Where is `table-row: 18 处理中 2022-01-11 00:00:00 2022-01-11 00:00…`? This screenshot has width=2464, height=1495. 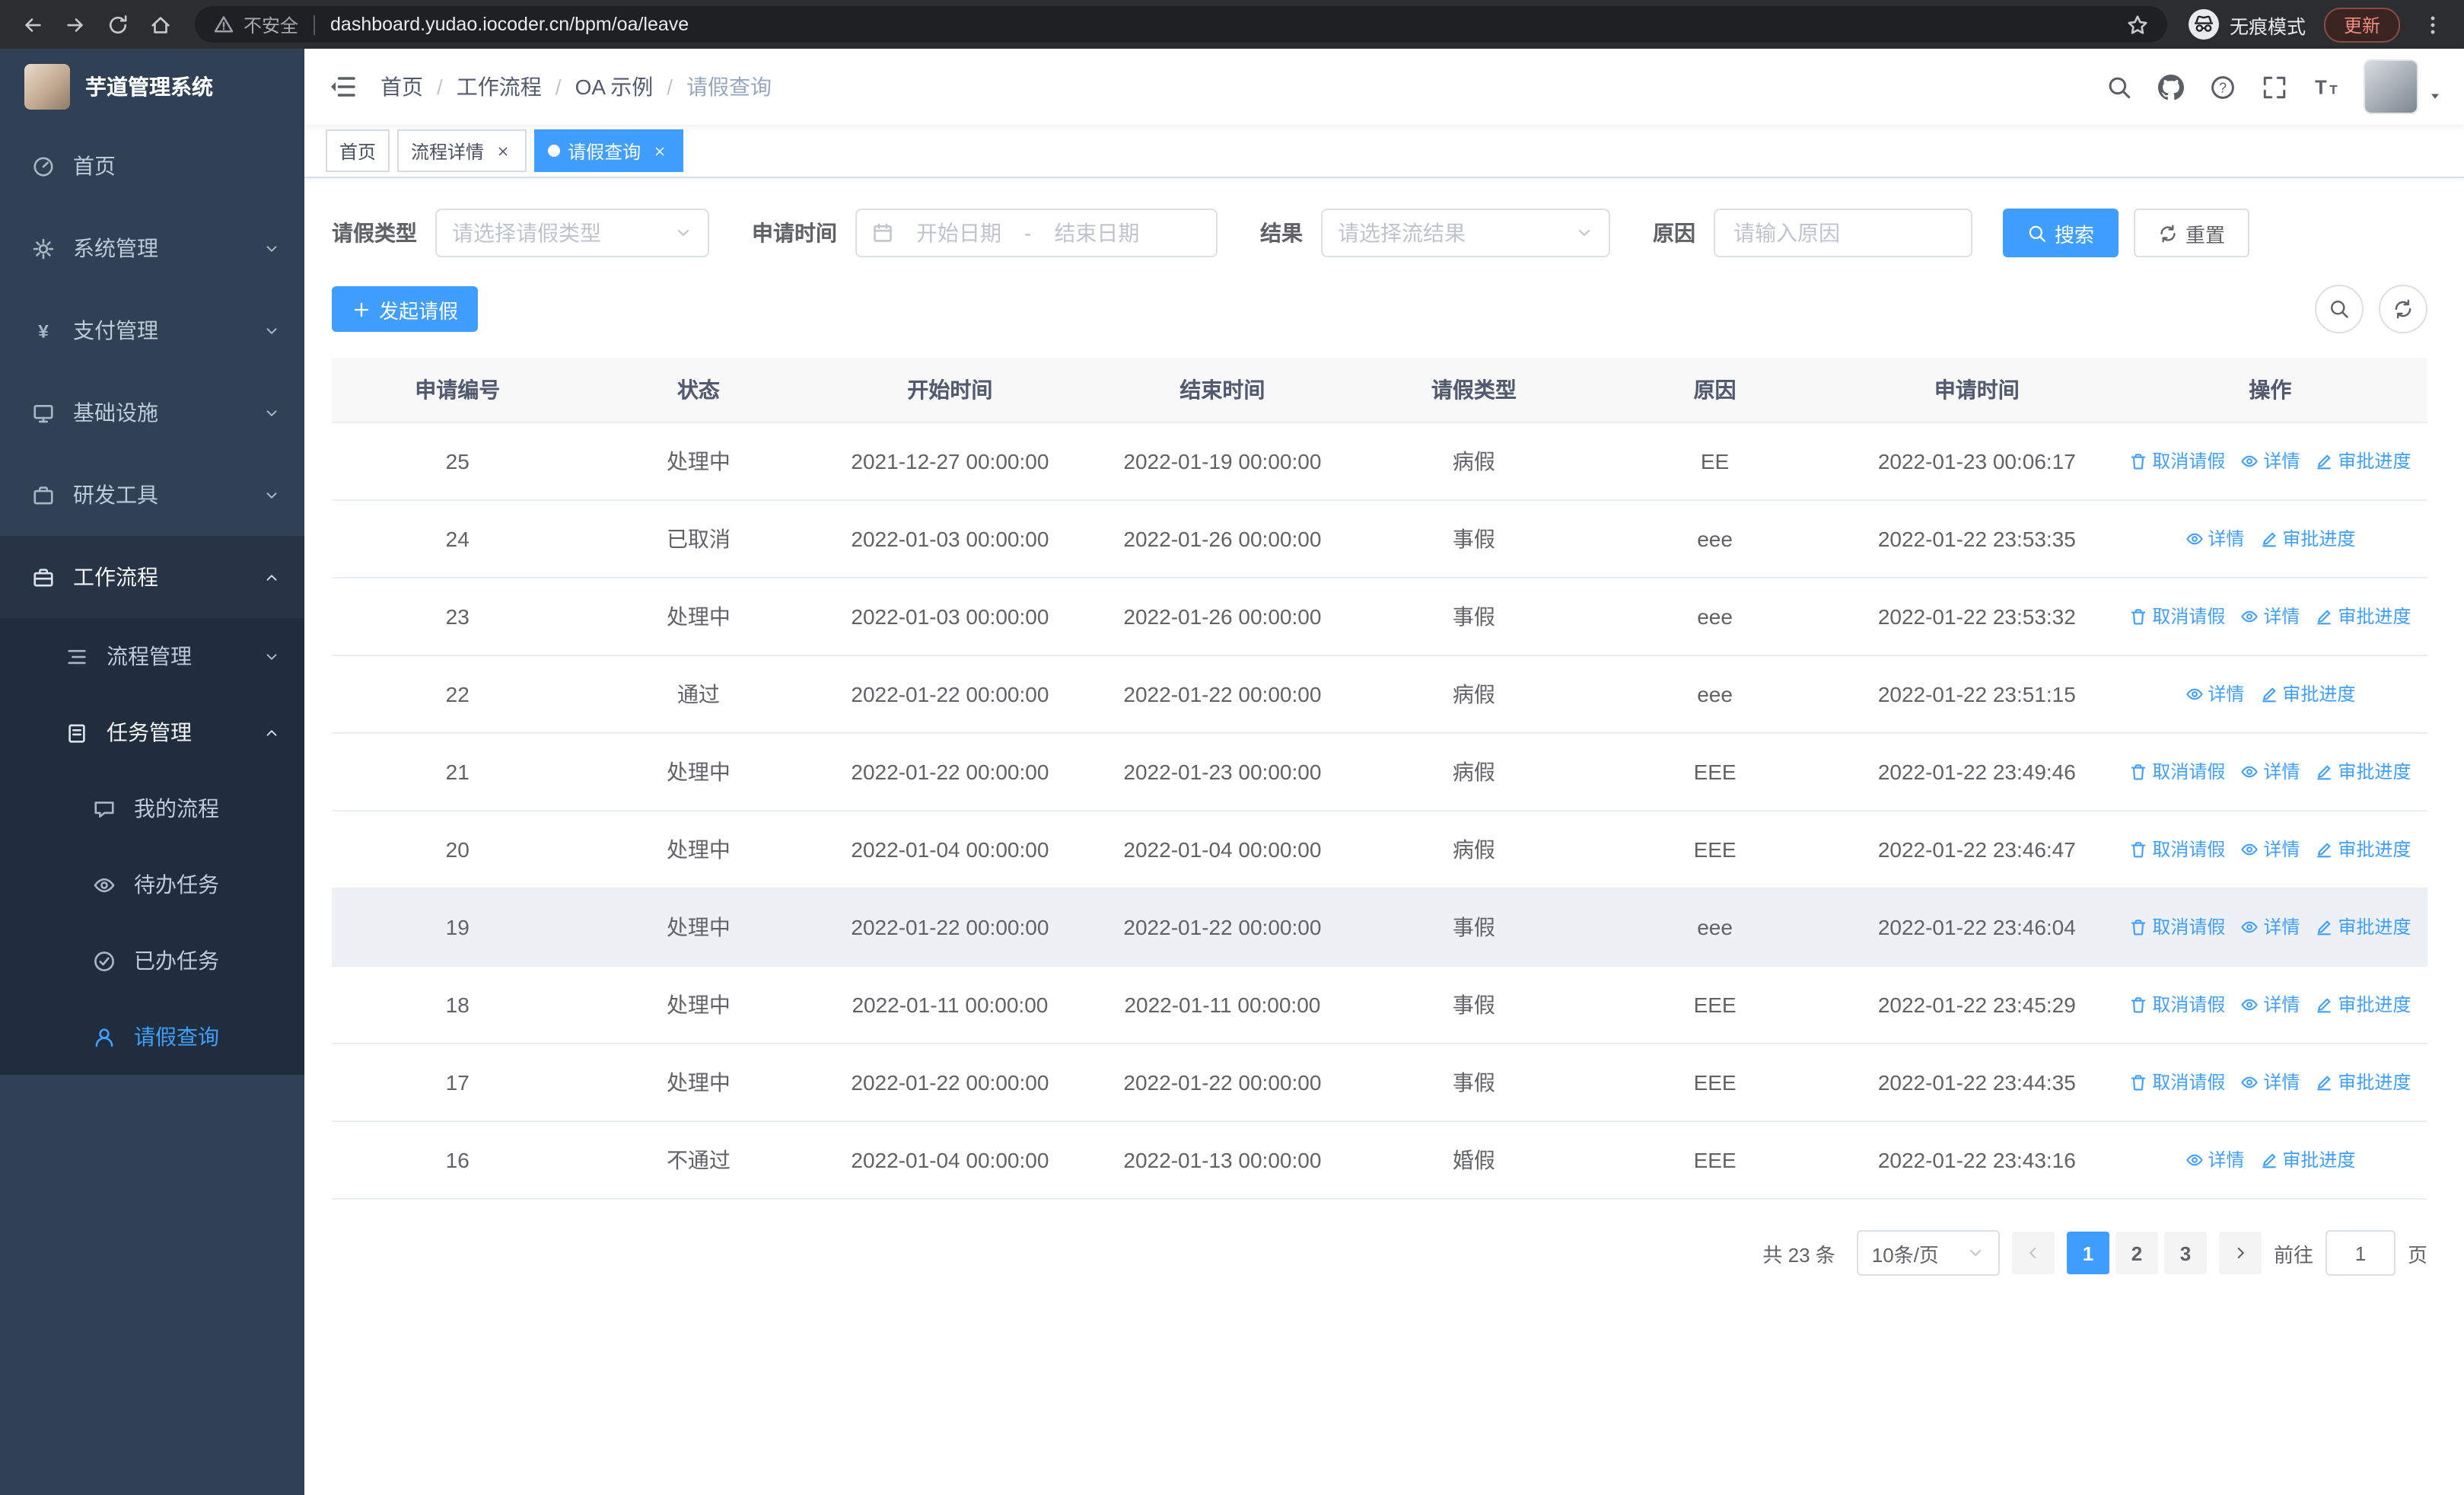 table-row: 18 处理中 2022-01-11 00:00:00 2022-01-11 00:00… is located at coordinates (1379, 1005).